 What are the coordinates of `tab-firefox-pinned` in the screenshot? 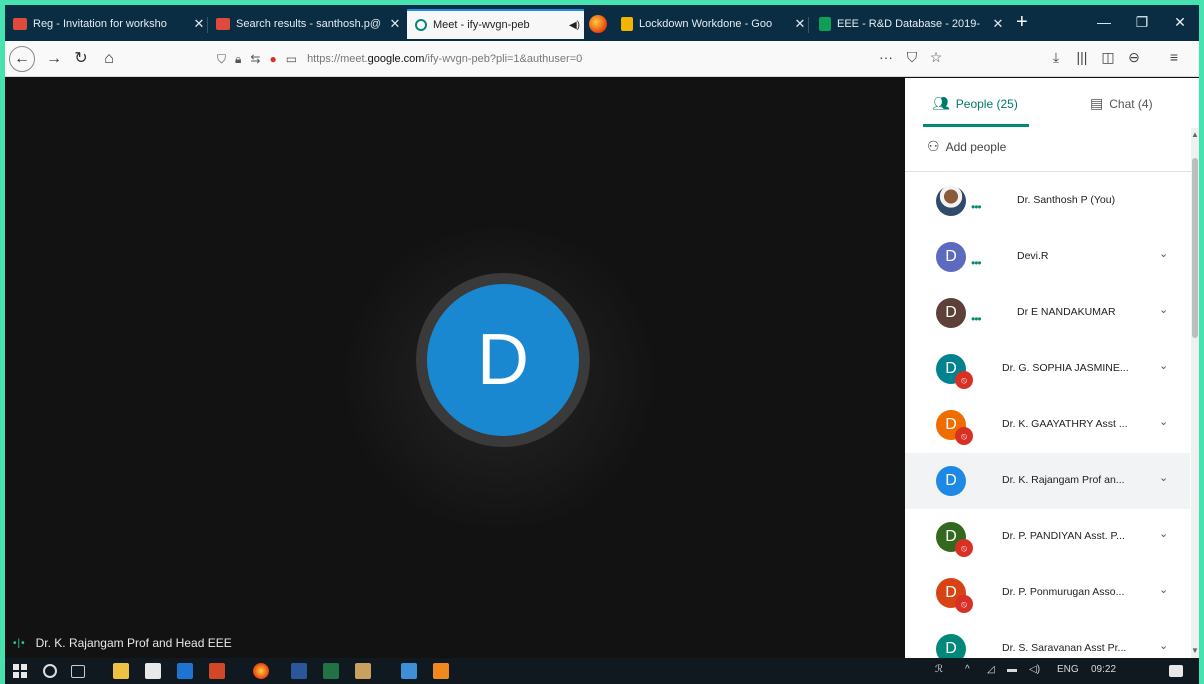 It's located at (599, 24).